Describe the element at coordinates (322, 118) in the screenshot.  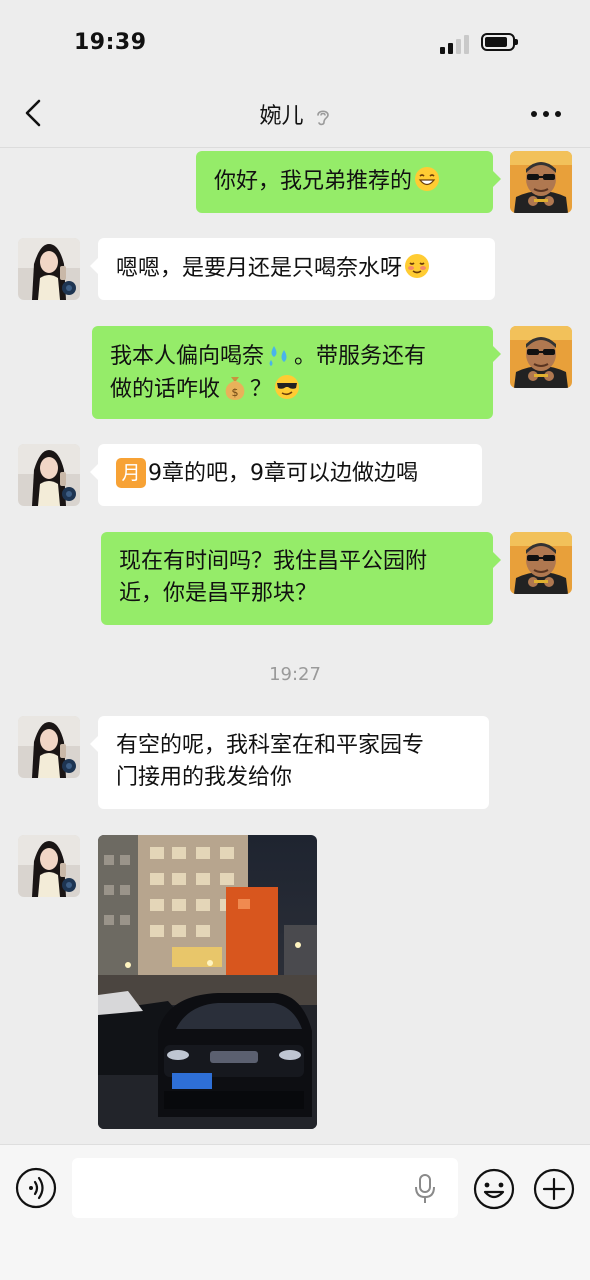
I see `ear-icon` at that location.